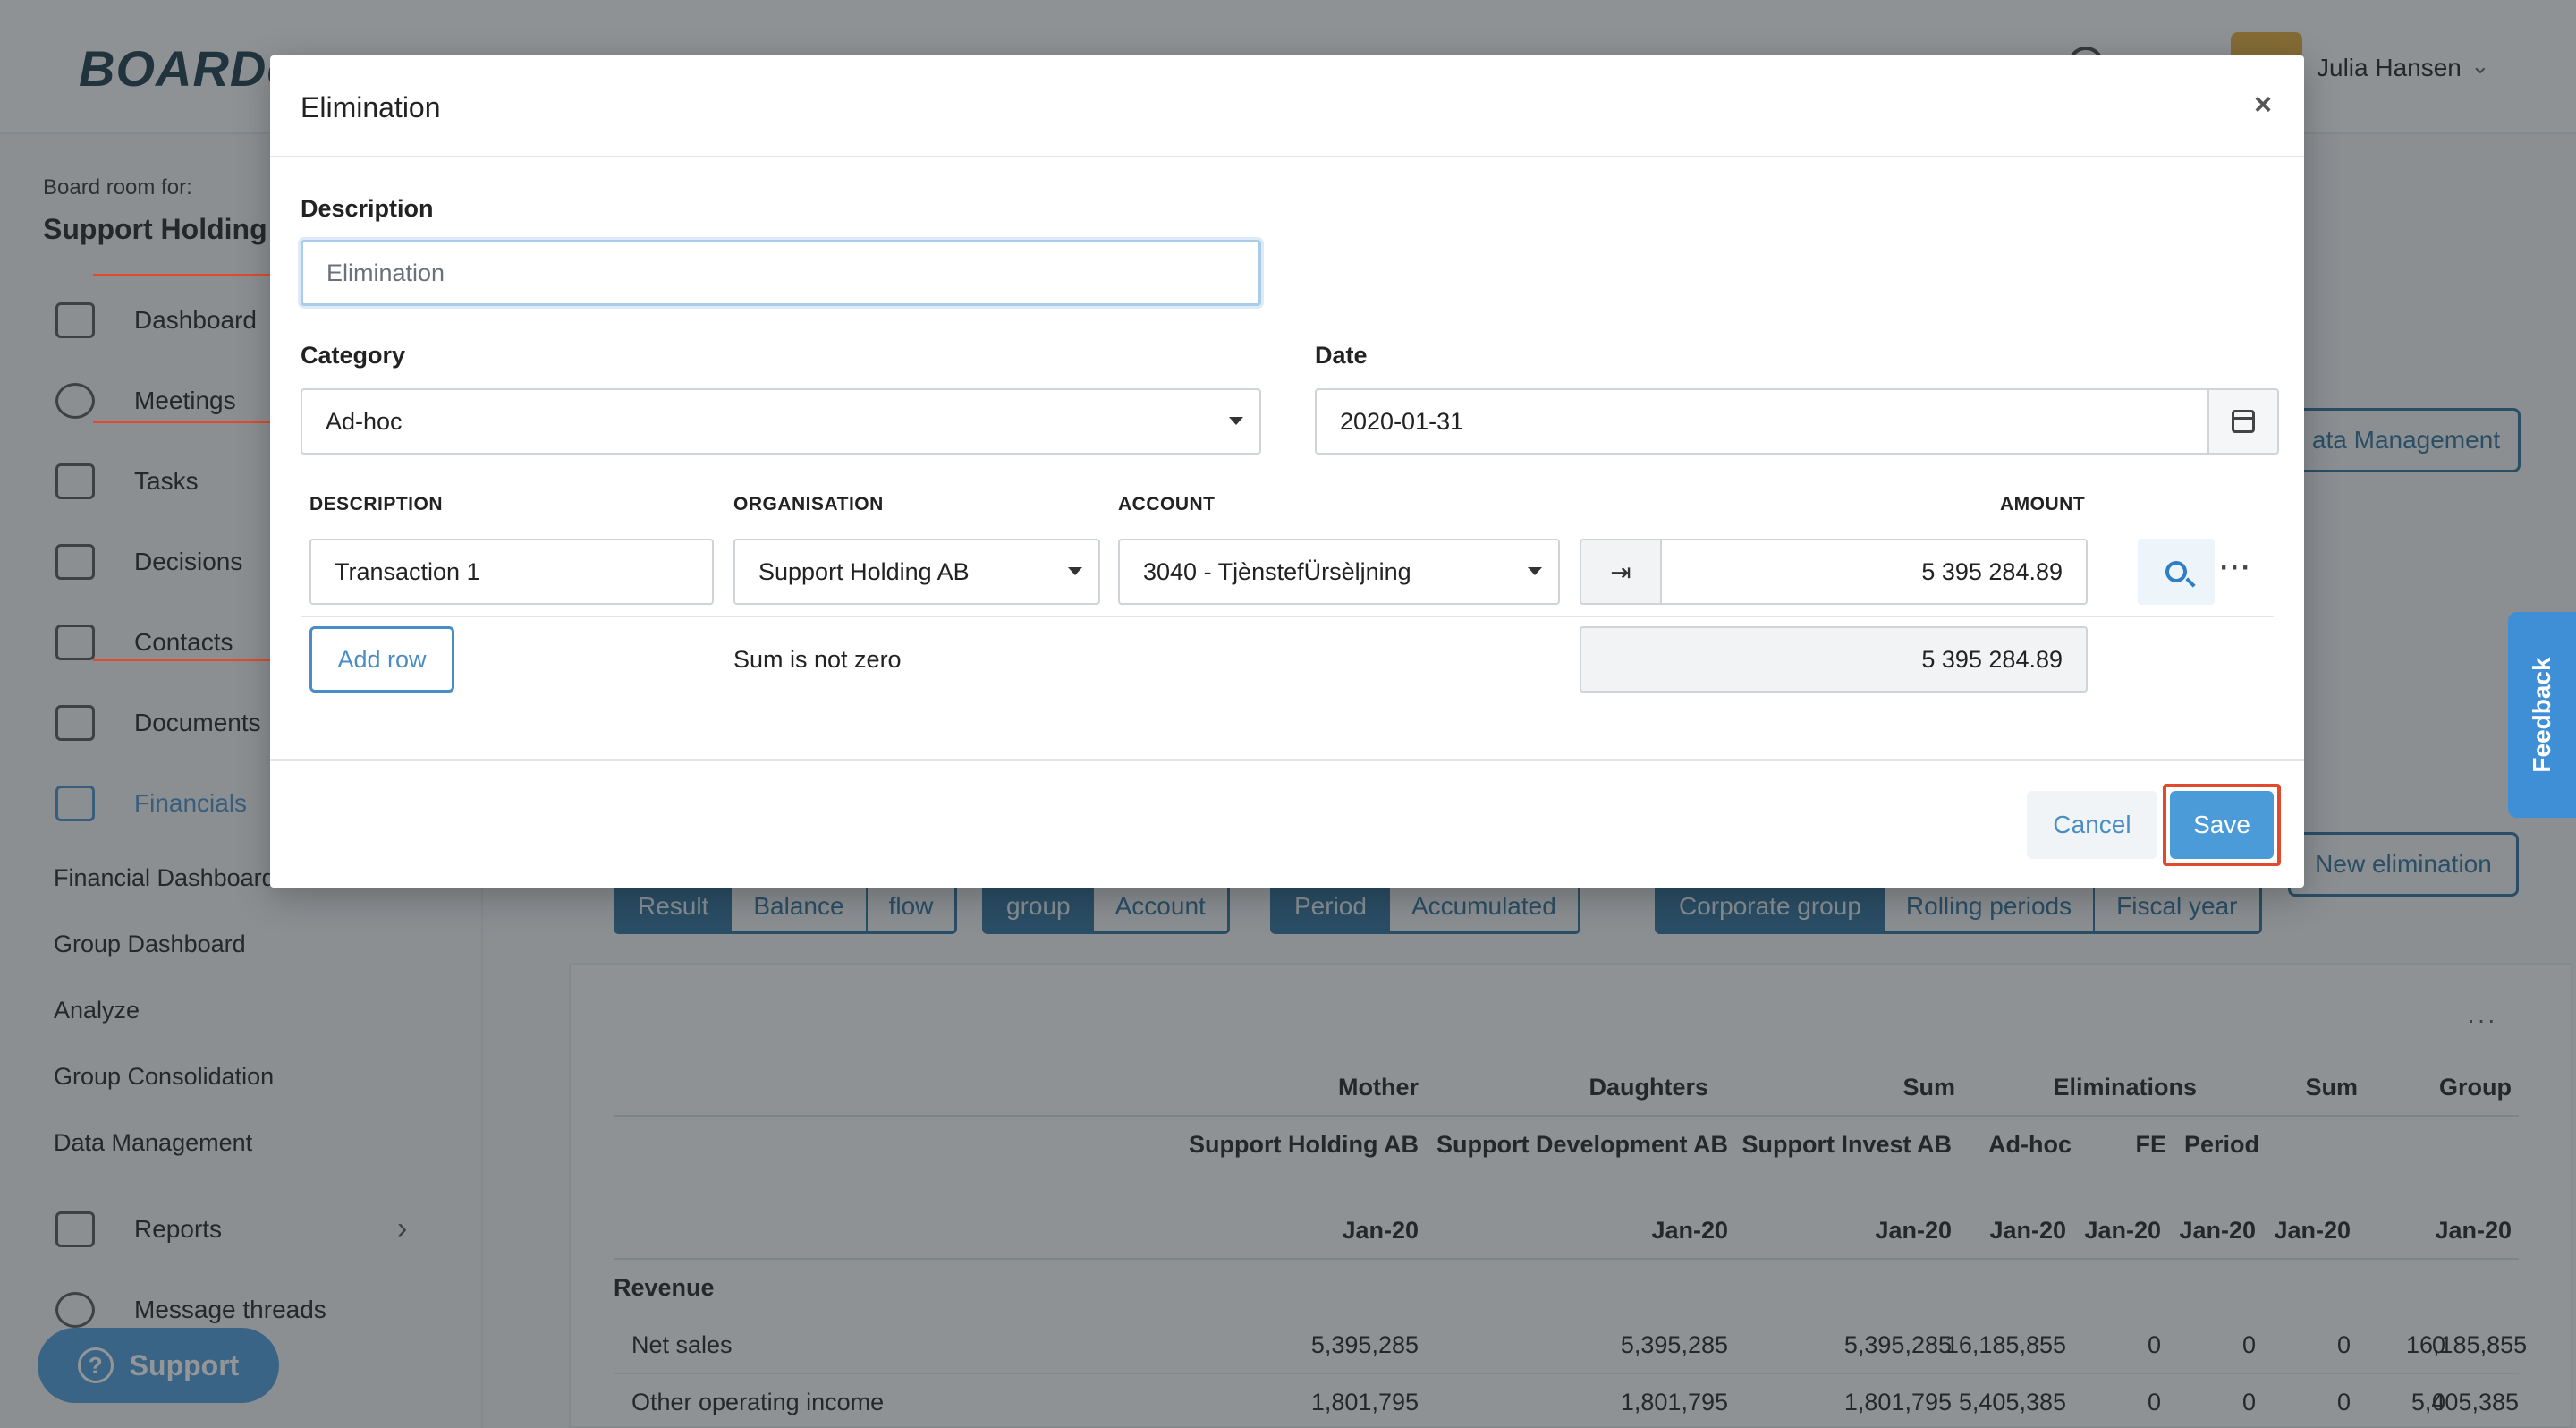  I want to click on calendar-button, so click(2244, 422).